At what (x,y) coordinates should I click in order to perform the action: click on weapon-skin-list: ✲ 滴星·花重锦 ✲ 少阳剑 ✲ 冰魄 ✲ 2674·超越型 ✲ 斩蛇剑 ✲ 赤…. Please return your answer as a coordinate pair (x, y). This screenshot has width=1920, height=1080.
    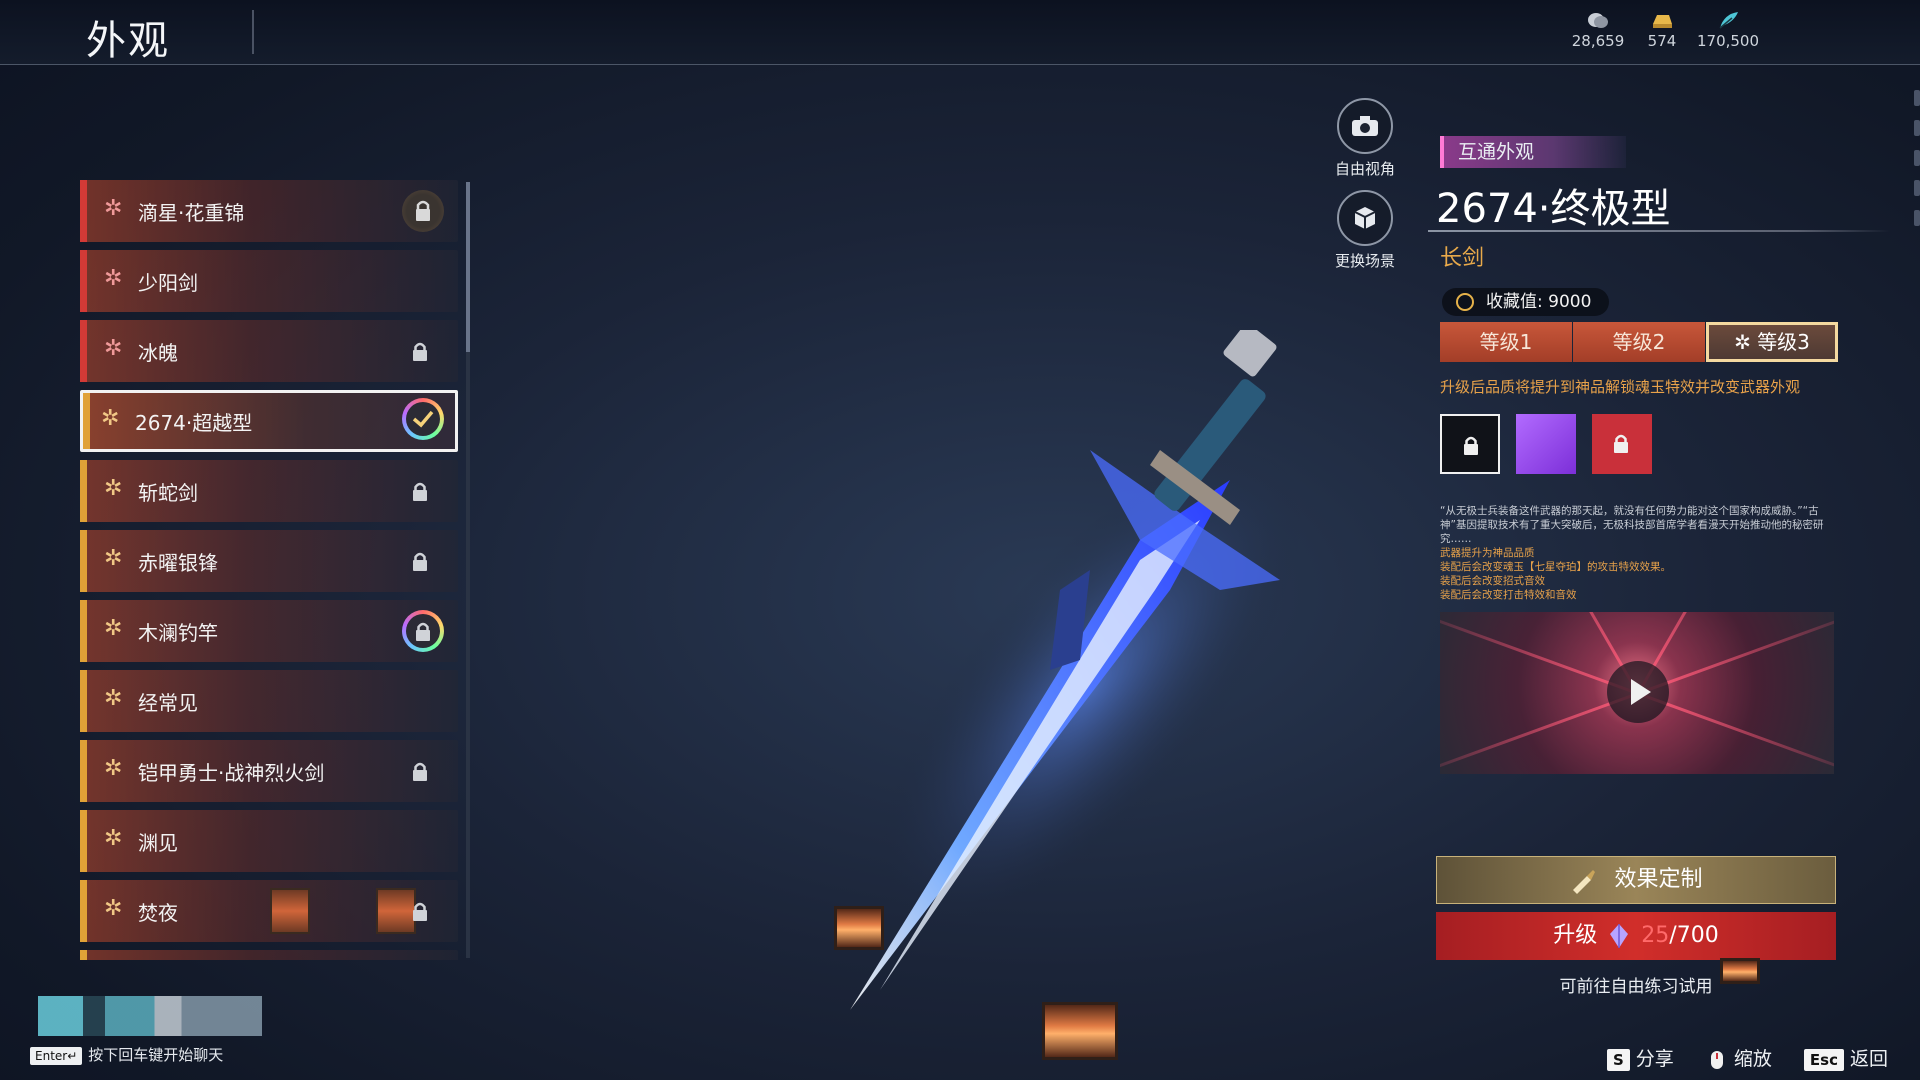
    Looking at the image, I should click on (270, 570).